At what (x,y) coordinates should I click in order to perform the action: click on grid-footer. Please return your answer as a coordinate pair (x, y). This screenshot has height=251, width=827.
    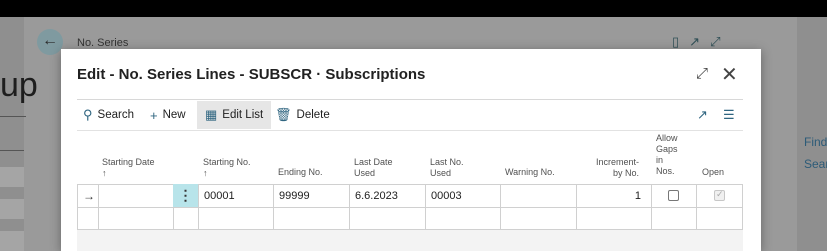
    Looking at the image, I should click on (410, 240).